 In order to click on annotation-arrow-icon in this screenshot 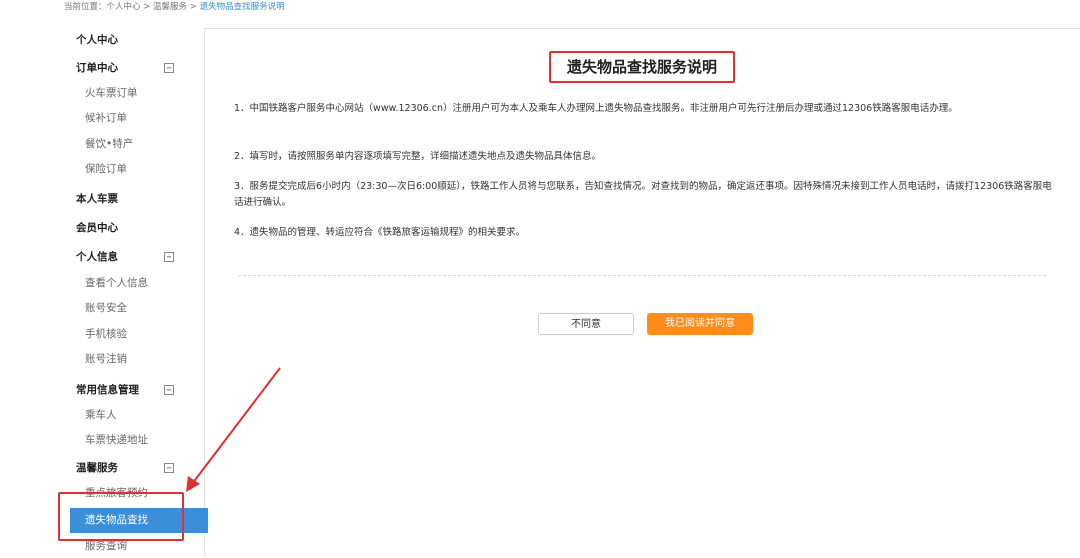, I will do `click(233, 429)`.